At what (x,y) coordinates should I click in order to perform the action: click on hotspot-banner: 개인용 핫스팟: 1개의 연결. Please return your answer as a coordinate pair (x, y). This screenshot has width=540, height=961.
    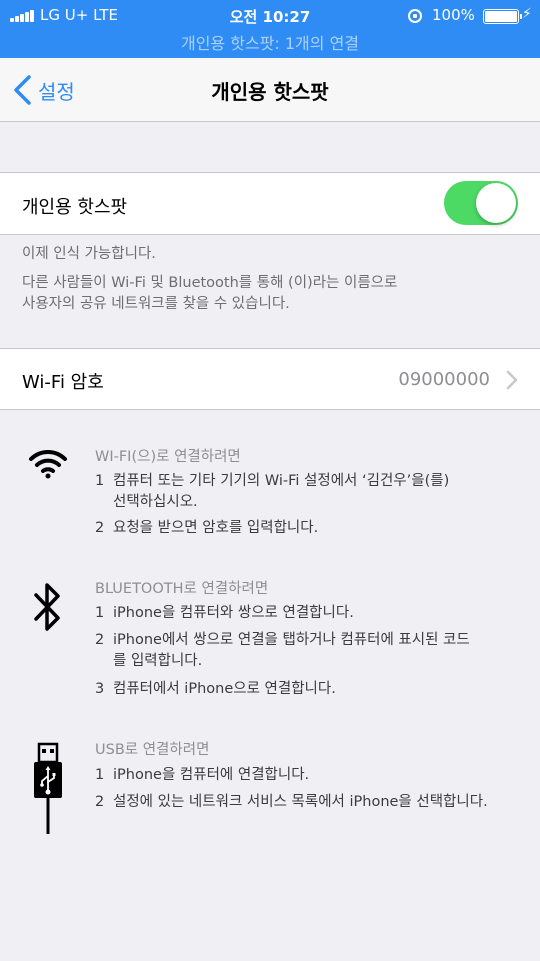
    Looking at the image, I should click on (270, 42).